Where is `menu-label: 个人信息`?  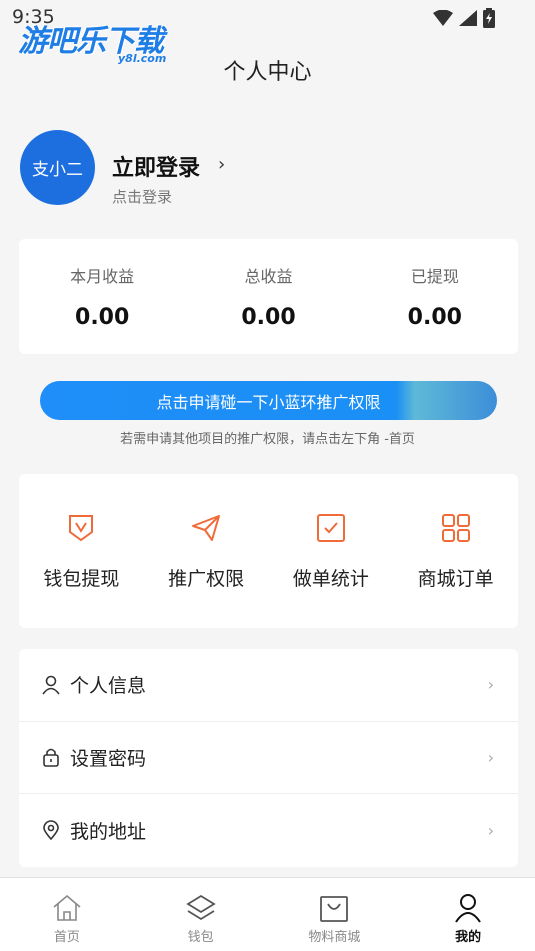 menu-label: 个人信息 is located at coordinates (108, 686).